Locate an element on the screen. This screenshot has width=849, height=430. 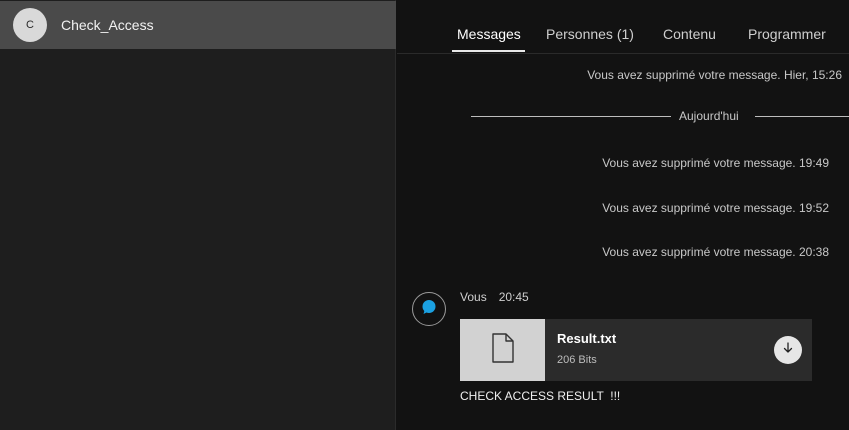
chat-bubble-icon is located at coordinates (429, 309).